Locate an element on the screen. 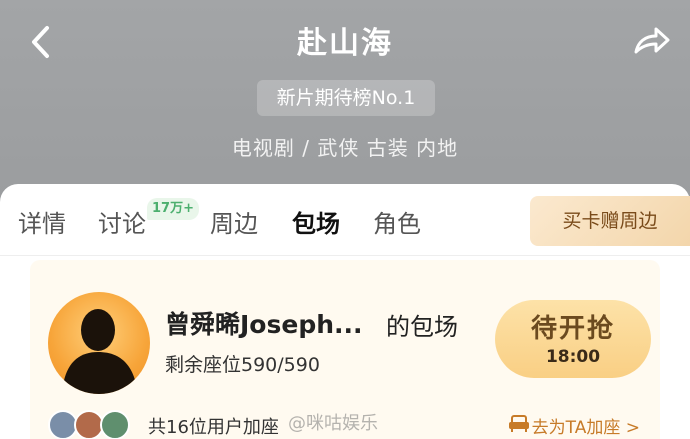 The height and width of the screenshot is (439, 690). remaining-seats: 剩余座位590/590 is located at coordinates (242, 365).